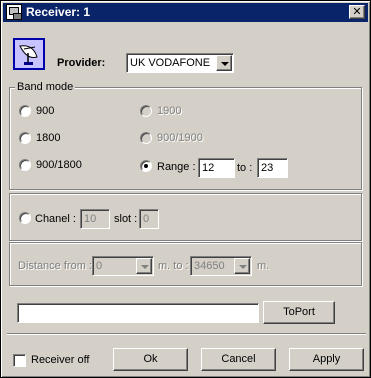 This screenshot has height=378, width=371. I want to click on band-mode-label: Band mode, so click(45, 87).